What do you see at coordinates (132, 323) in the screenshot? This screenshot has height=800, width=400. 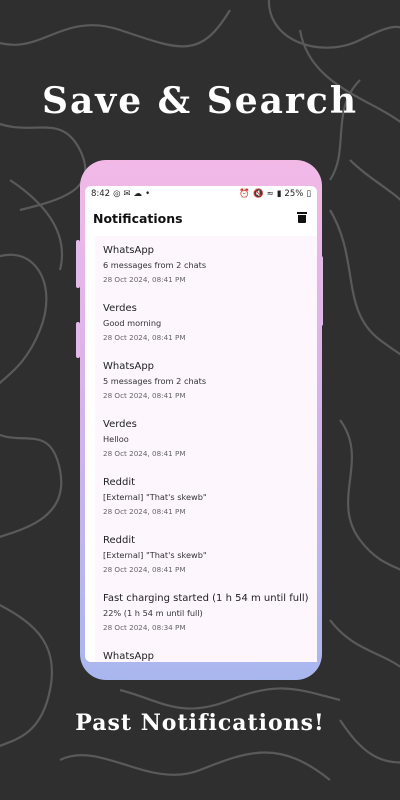 I see `notification-message: Good morning` at bounding box center [132, 323].